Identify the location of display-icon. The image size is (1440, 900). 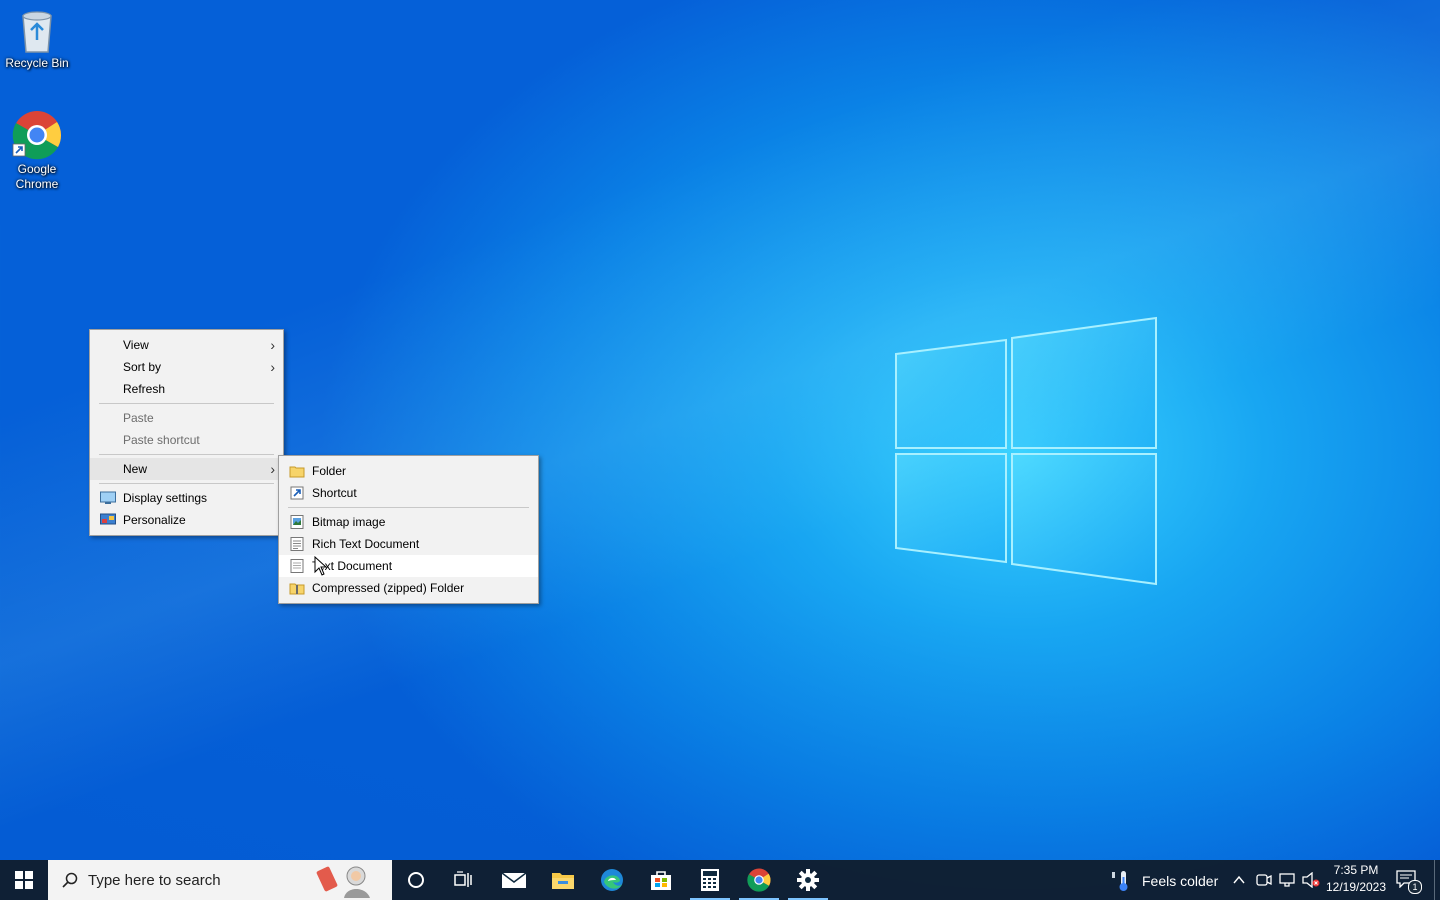
(108, 497).